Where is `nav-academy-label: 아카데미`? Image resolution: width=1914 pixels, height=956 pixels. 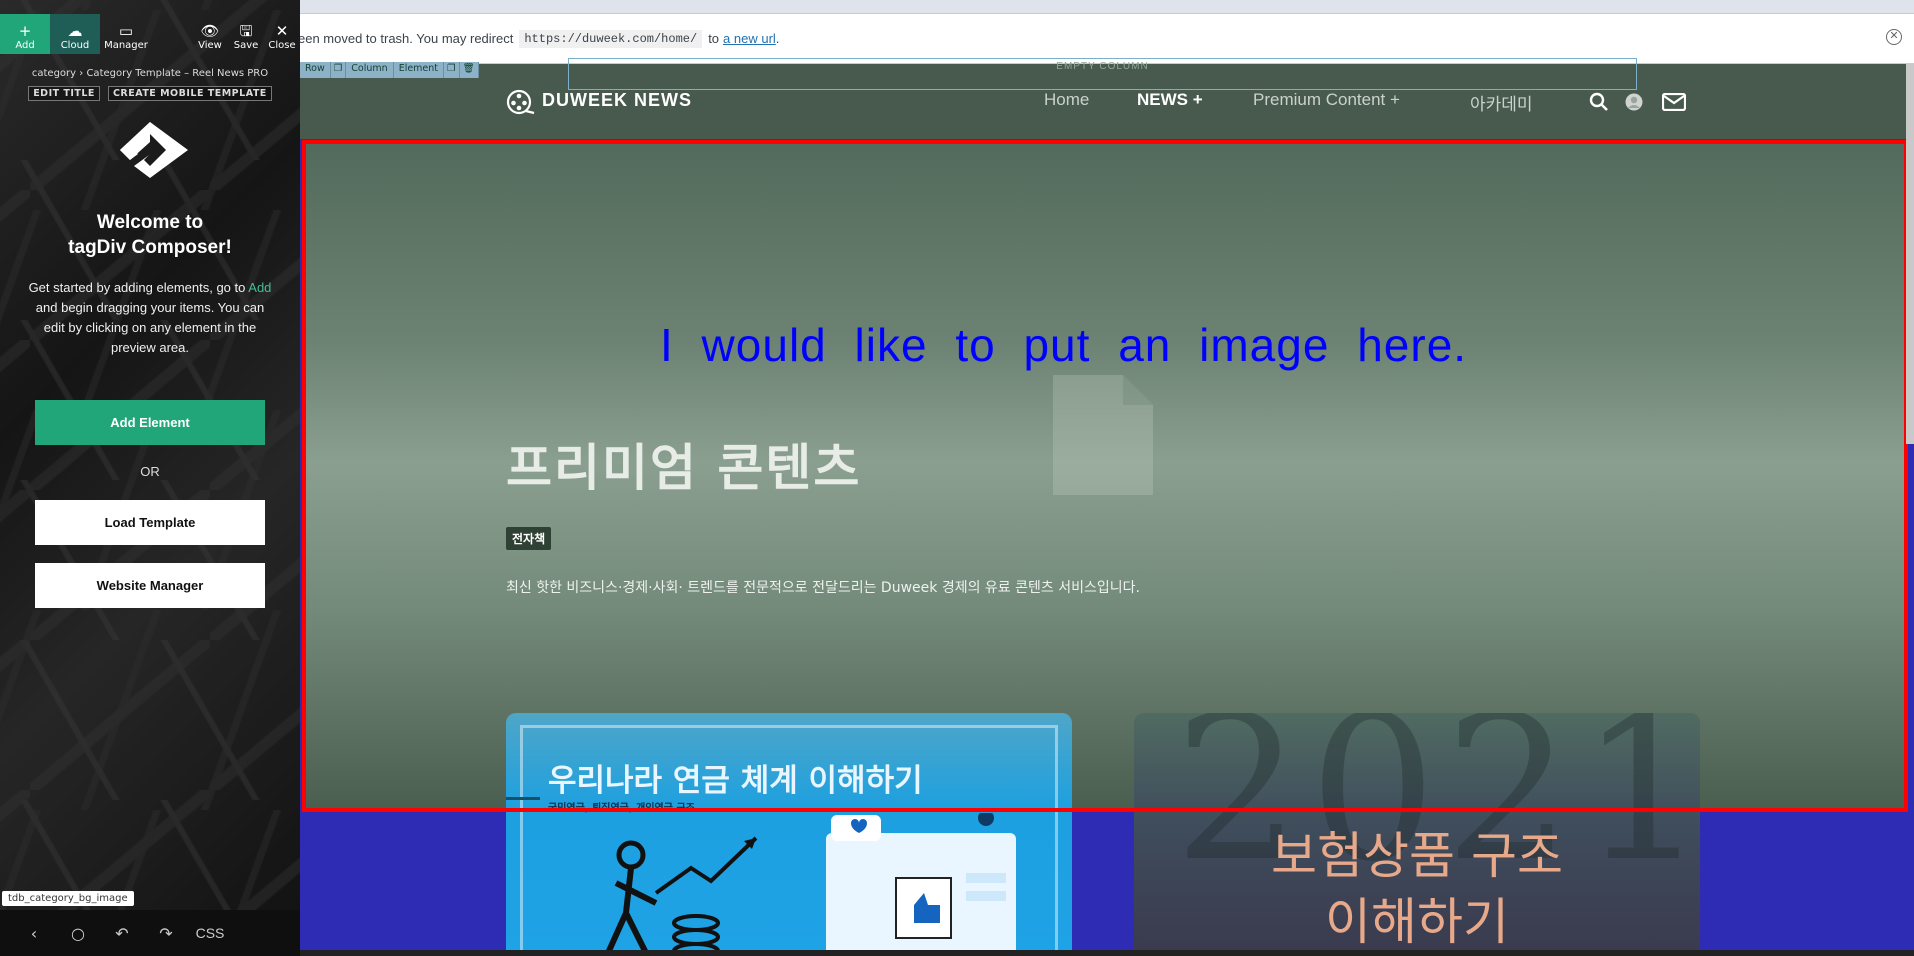 nav-academy-label: 아카데미 is located at coordinates (1501, 104).